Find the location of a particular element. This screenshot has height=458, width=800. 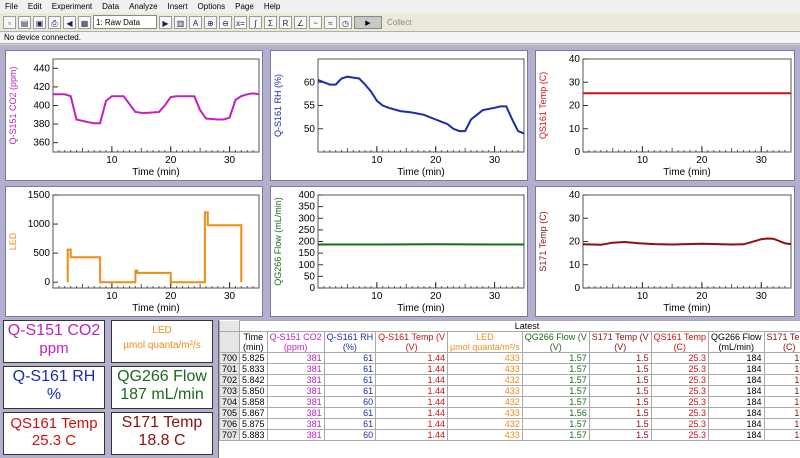

examine-icon: x= is located at coordinates (240, 22).